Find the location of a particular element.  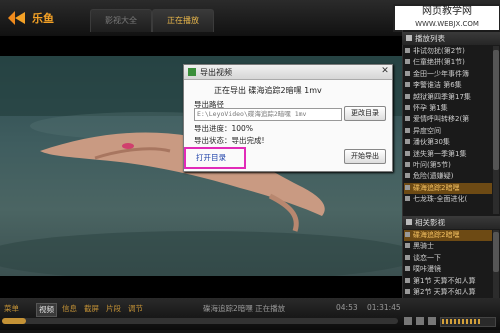

export-path-field: E:\LeyoVideo\碟海追踪2暗嘿 1mv is located at coordinates (268, 114).